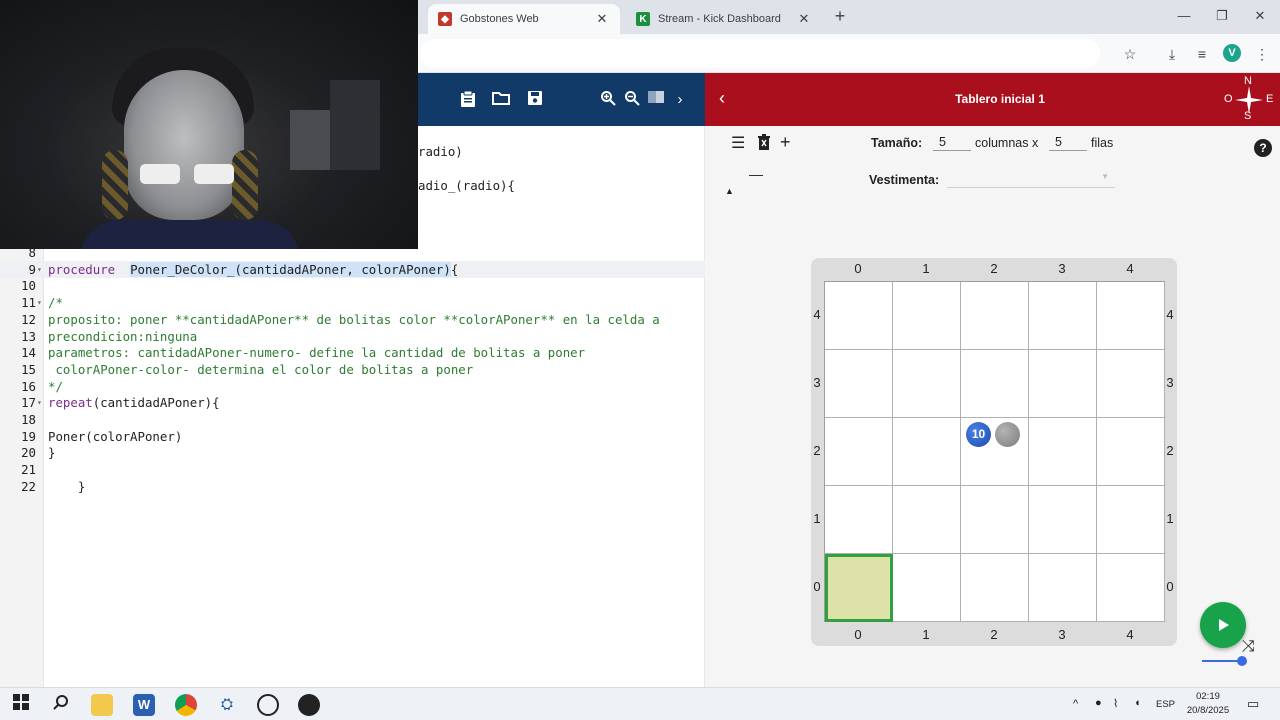 The width and height of the screenshot is (1280, 720). What do you see at coordinates (144, 705) in the screenshot?
I see `word-icon: W` at bounding box center [144, 705].